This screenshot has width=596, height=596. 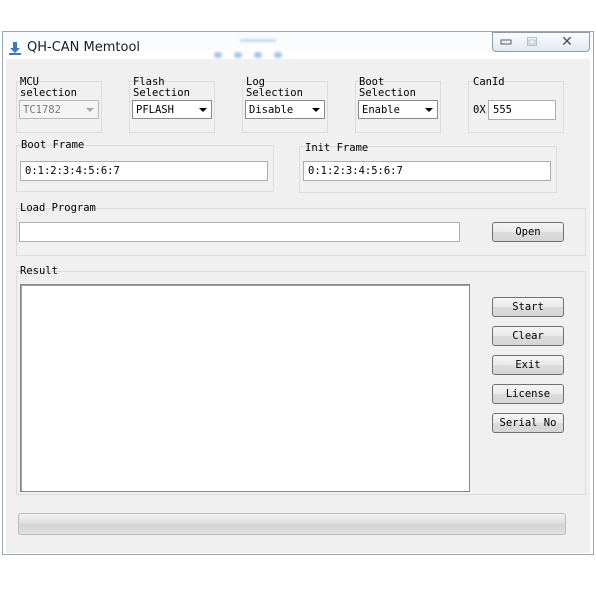 I want to click on open-button: Open, so click(x=528, y=232).